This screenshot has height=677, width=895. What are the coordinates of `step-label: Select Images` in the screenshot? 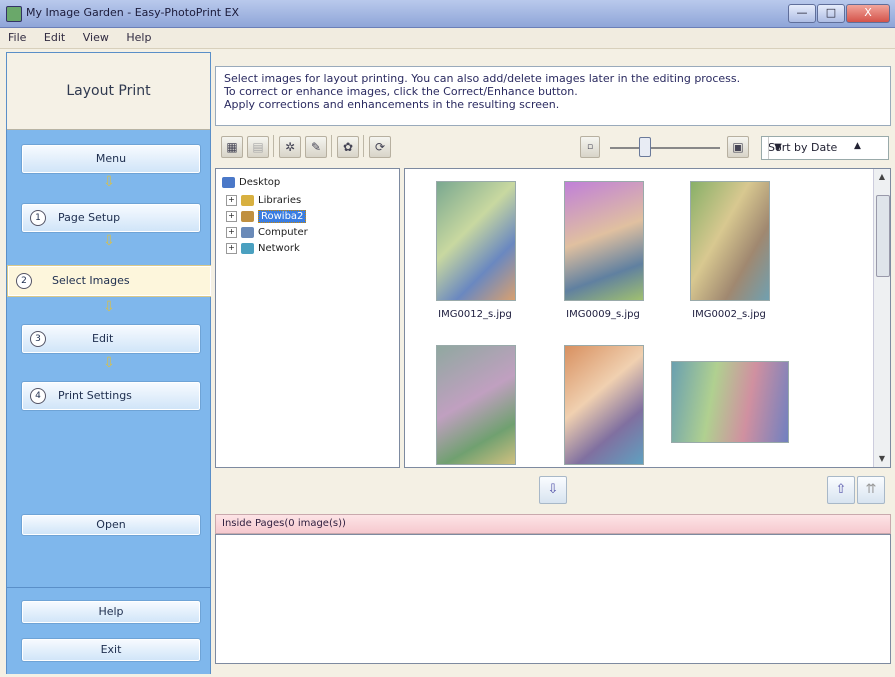 It's located at (91, 280).